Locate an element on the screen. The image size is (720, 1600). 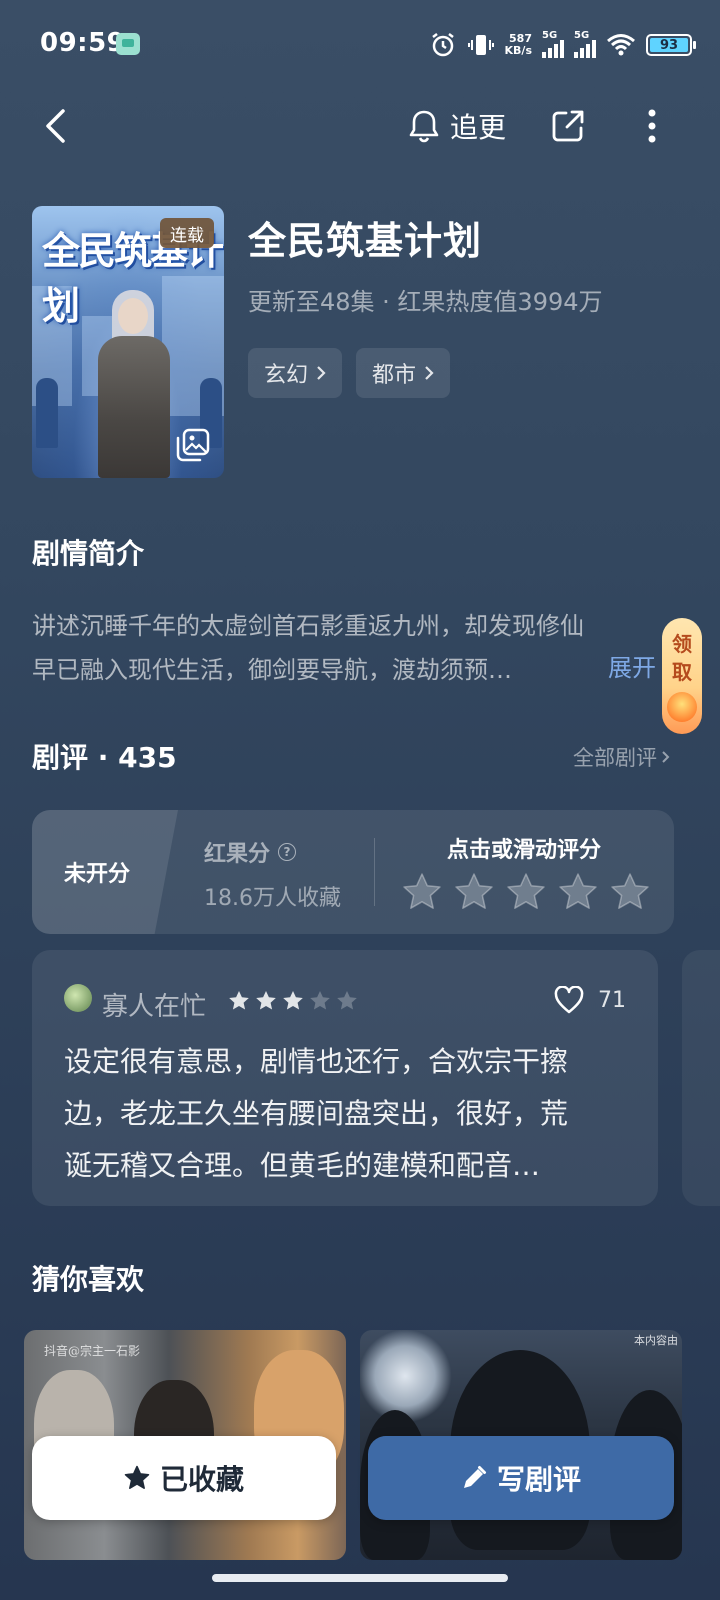
bell-icon is located at coordinates (424, 126).